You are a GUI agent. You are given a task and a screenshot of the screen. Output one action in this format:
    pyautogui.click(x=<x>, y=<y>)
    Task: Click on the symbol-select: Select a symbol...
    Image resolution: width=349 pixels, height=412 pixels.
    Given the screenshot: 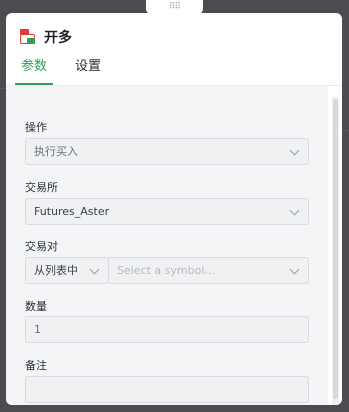 What is the action you would take?
    pyautogui.click(x=208, y=270)
    